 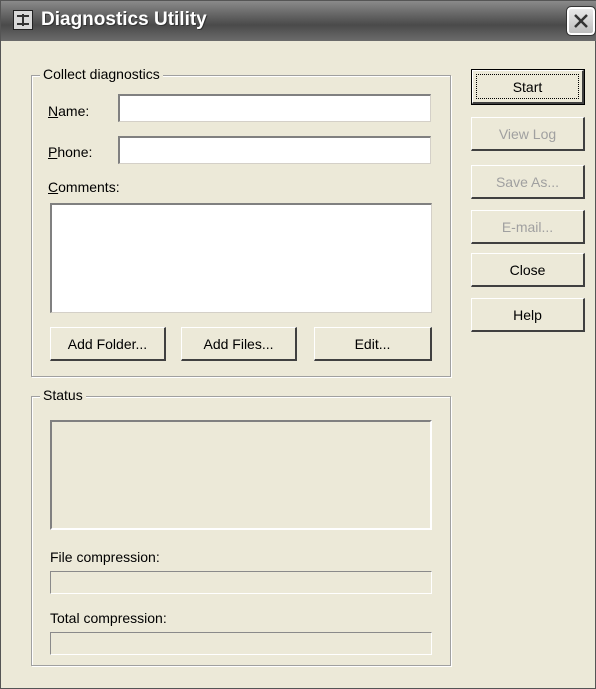 I want to click on comments-textarea, so click(x=241, y=258).